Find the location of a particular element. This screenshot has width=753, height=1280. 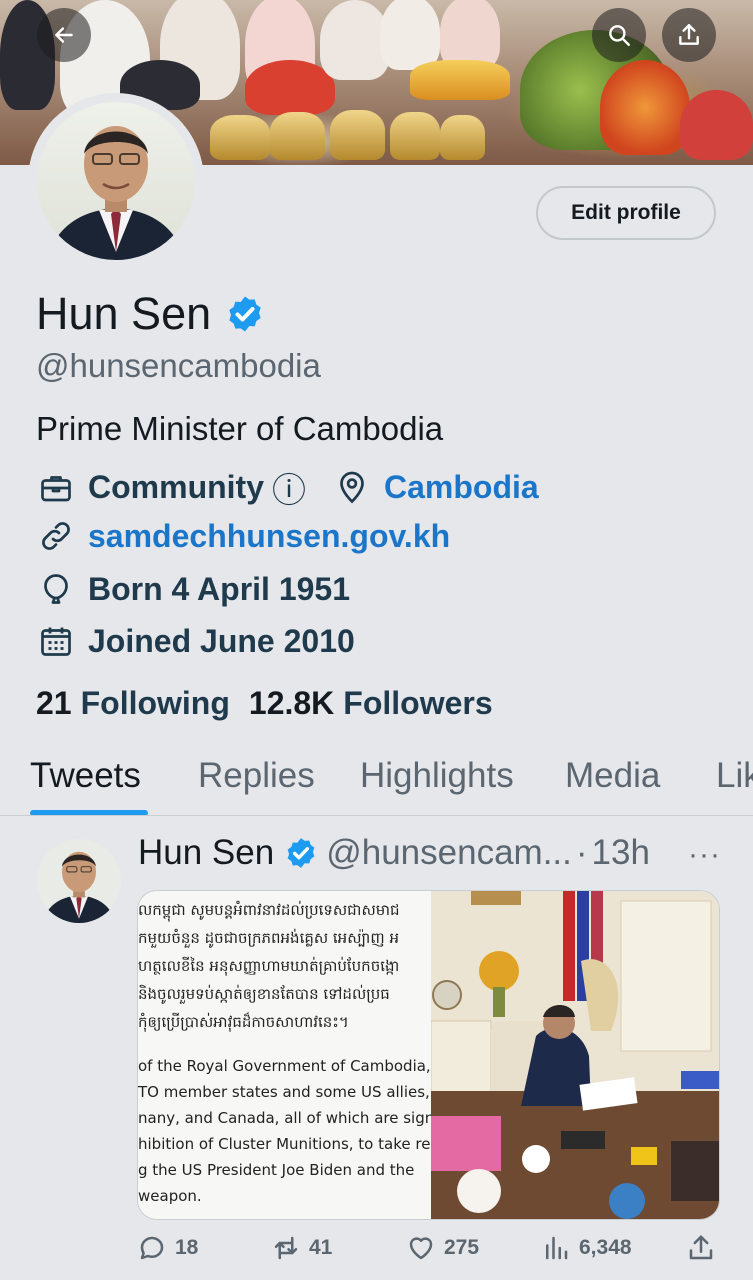

reply-icon is located at coordinates (152, 1248).